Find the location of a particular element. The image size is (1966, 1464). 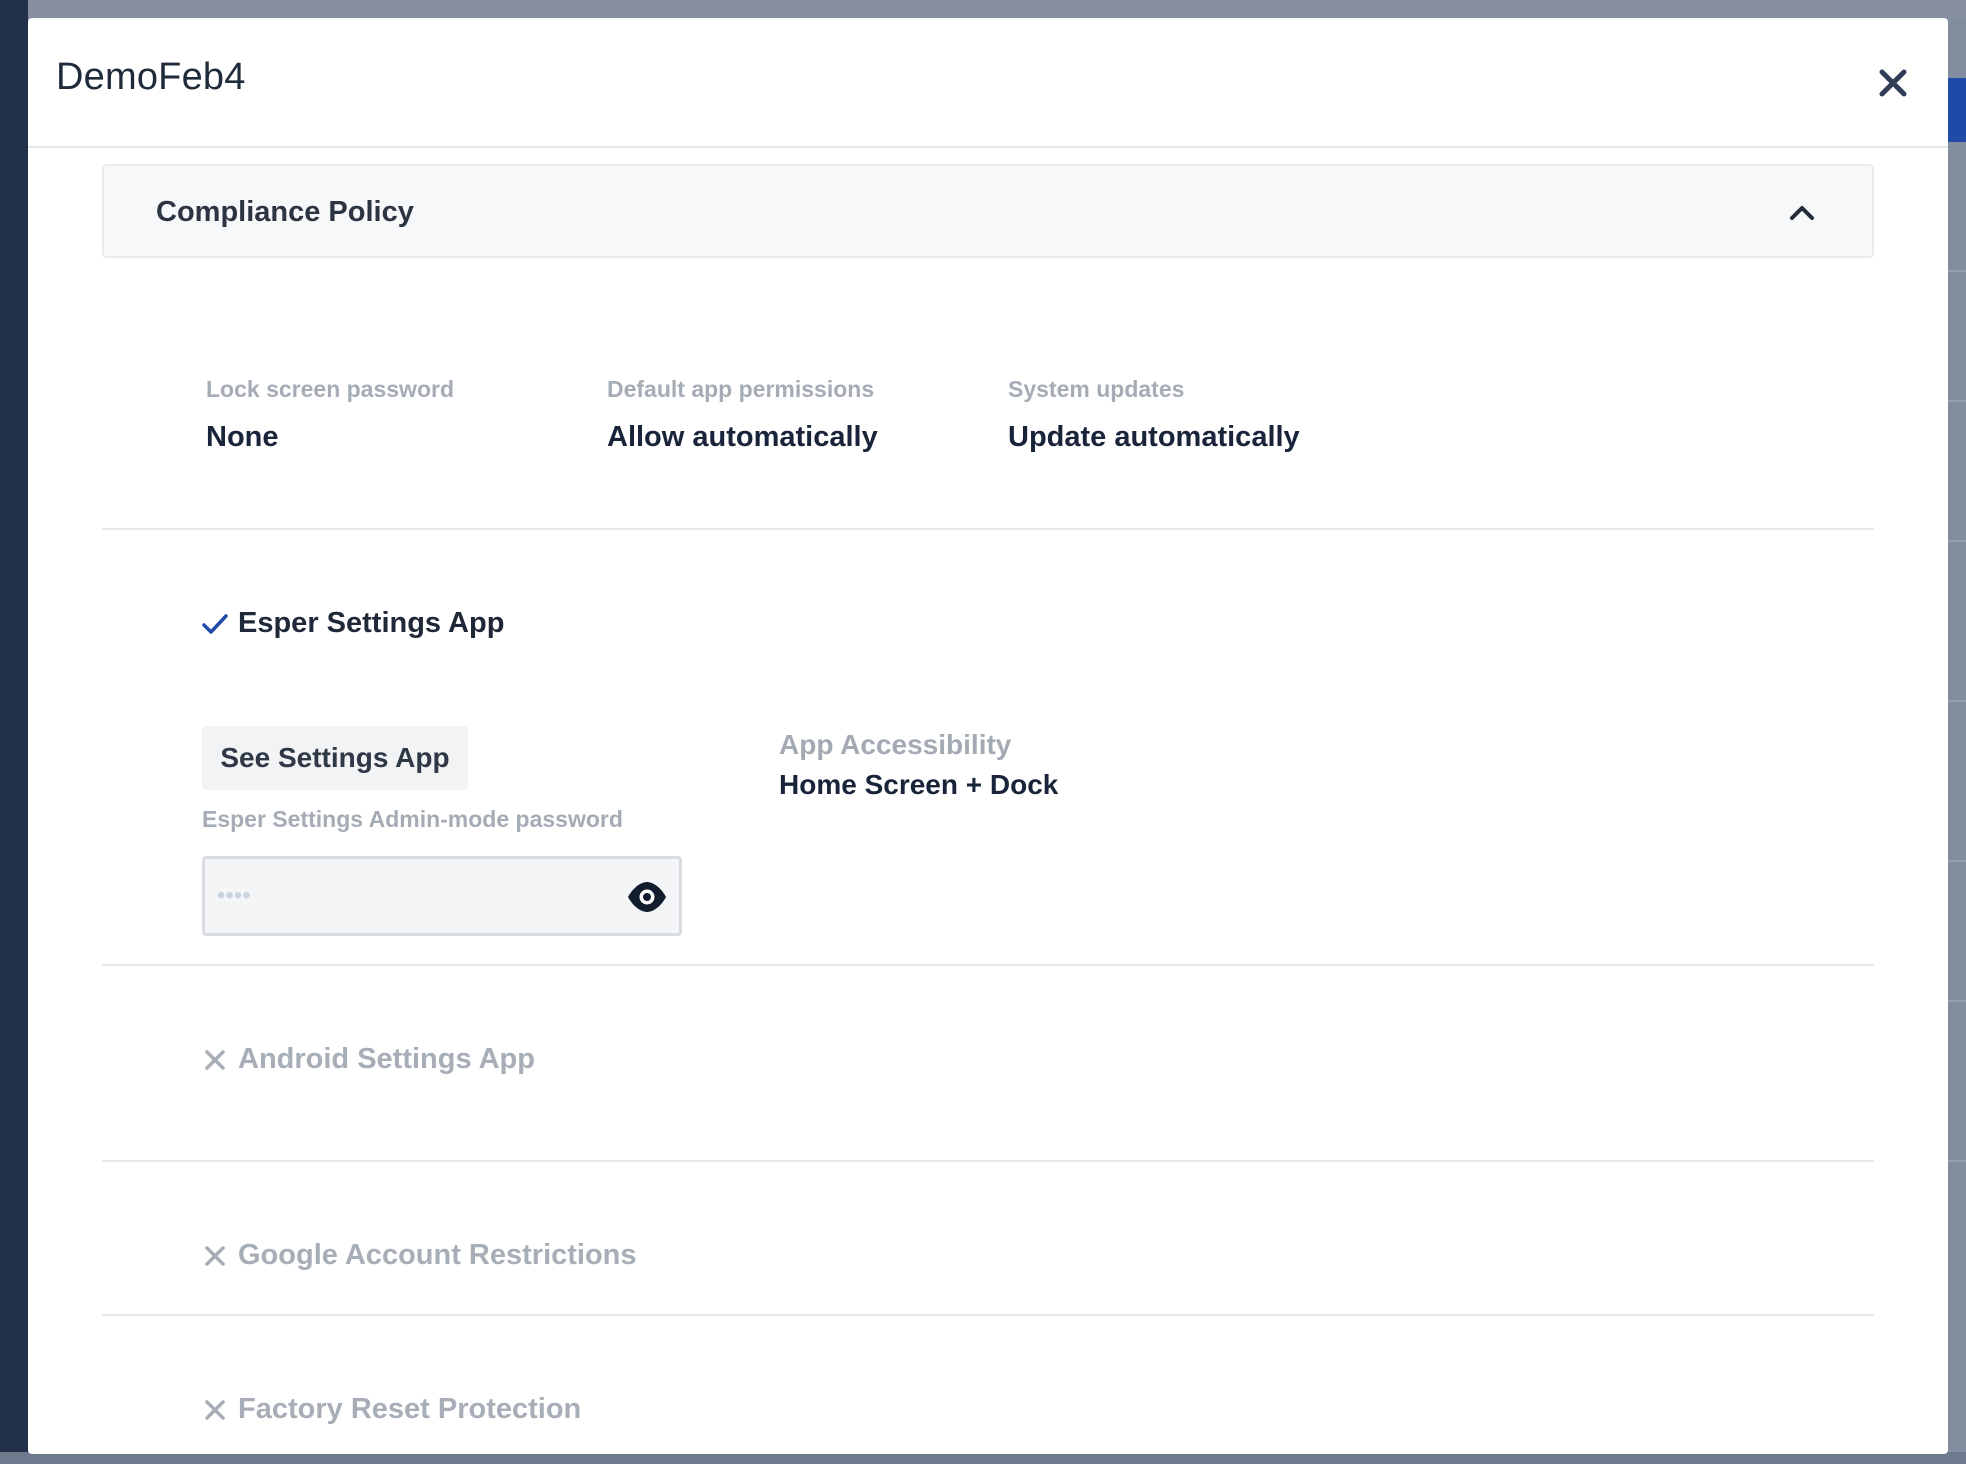

chevron-up-icon is located at coordinates (1802, 213).